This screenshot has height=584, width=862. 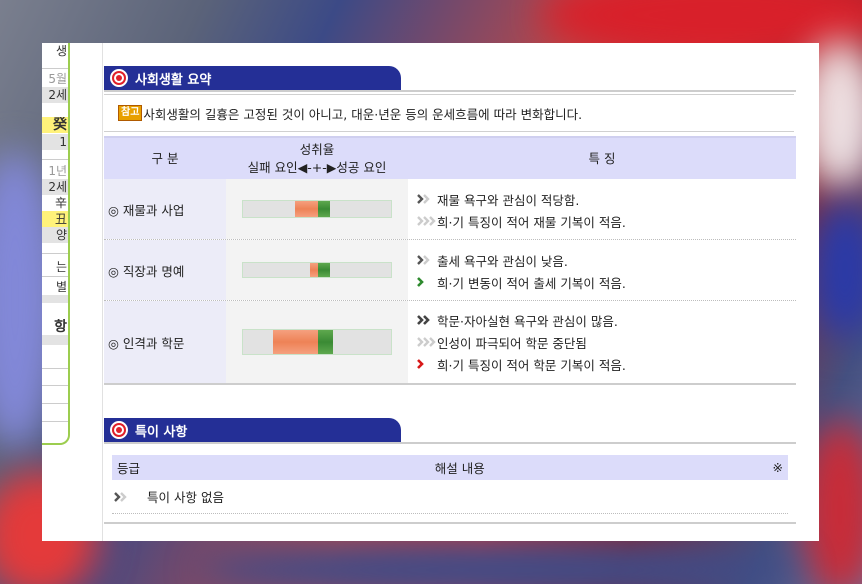 I want to click on double-chevron-heavy-icon, so click(x=423, y=320).